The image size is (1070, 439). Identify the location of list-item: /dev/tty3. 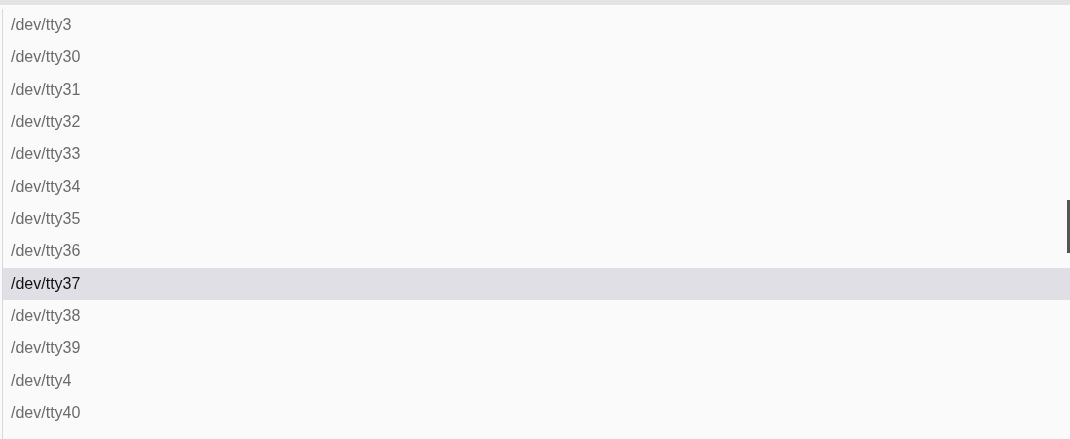
(536, 25).